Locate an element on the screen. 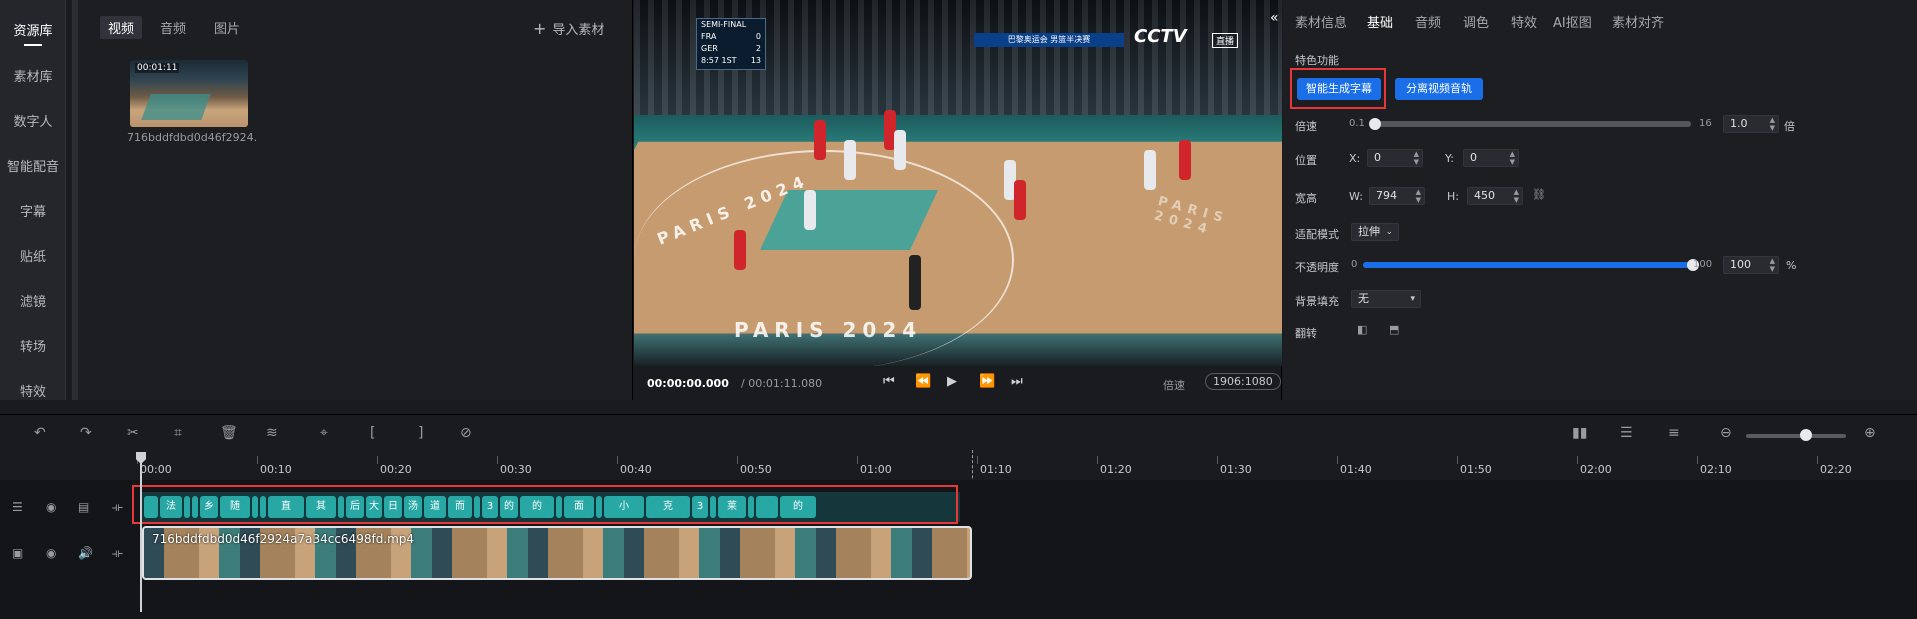 This screenshot has height=619, width=1917. tab-ai-matting: AI抠图 is located at coordinates (1572, 21).